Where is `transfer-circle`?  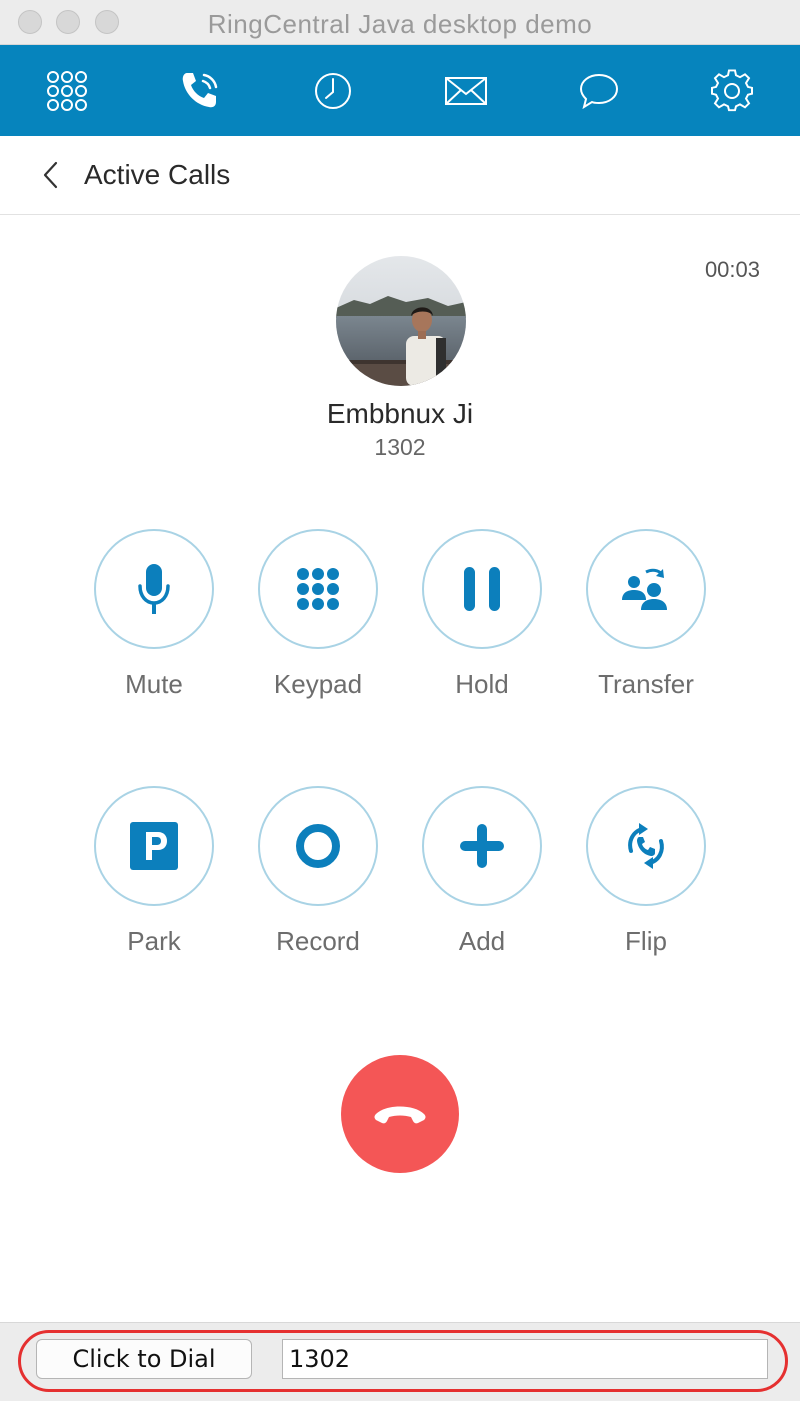 transfer-circle is located at coordinates (646, 589).